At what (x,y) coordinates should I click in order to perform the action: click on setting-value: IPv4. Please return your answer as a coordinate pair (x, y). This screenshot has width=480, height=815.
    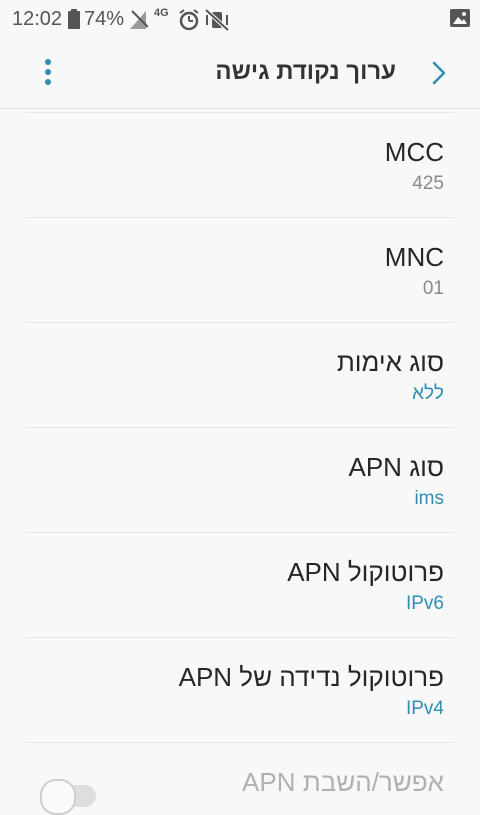
    Looking at the image, I should click on (424, 708).